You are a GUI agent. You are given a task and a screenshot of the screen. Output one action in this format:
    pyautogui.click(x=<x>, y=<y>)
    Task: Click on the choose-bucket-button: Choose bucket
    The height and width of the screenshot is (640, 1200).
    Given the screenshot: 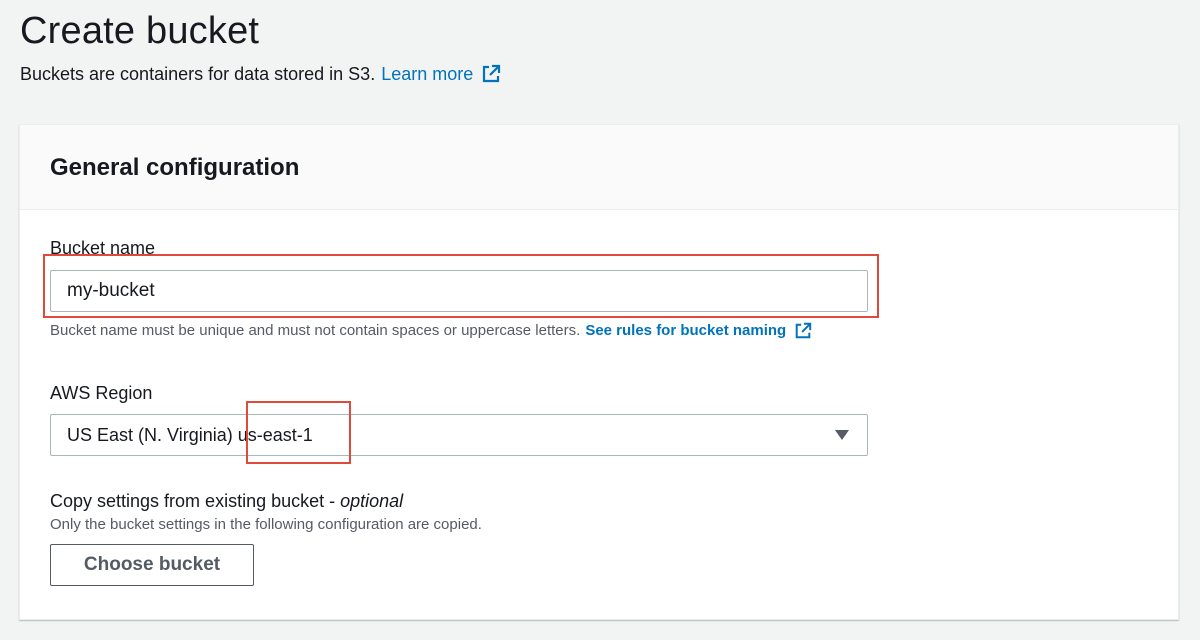 What is the action you would take?
    pyautogui.click(x=152, y=565)
    